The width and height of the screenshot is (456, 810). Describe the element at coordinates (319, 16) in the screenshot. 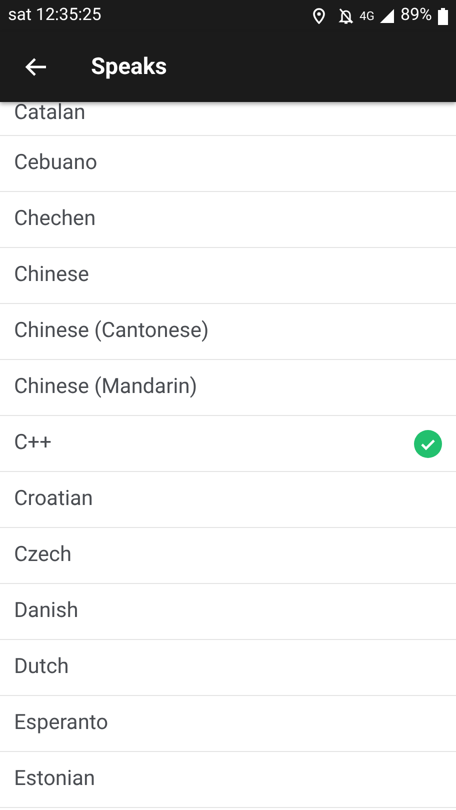

I see `location-pin-icon` at that location.